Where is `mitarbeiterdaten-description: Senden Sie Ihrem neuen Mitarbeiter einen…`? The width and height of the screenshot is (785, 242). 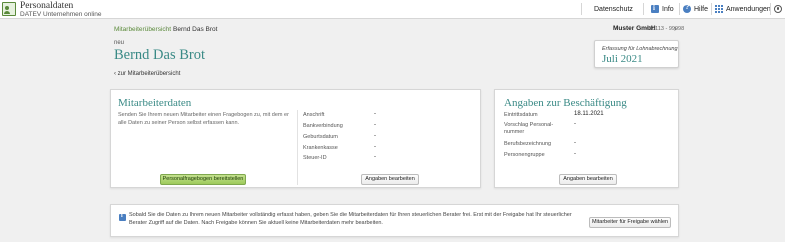
mitarbeiterdaten-description: Senden Sie Ihrem neuen Mitarbeiter einen… is located at coordinates (203, 119).